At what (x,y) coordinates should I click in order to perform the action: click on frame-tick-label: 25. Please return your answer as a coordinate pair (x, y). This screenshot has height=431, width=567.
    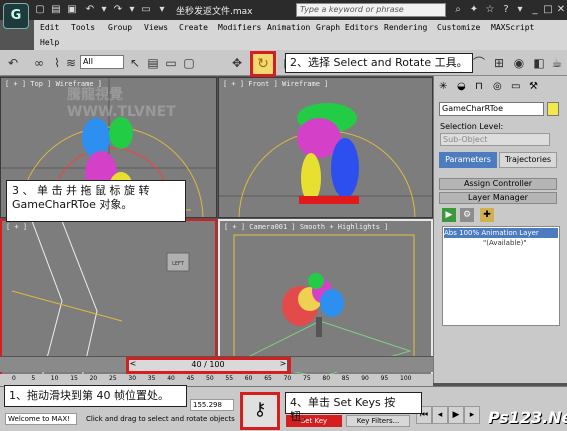
    Looking at the image, I should click on (113, 378).